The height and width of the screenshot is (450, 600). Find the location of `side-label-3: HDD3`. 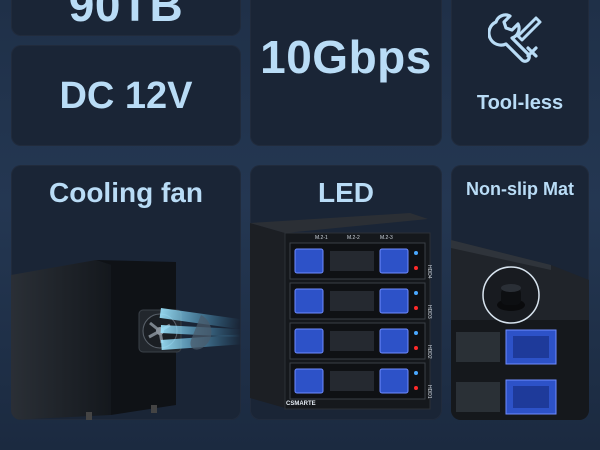

side-label-3: HDD3 is located at coordinates (429, 312).